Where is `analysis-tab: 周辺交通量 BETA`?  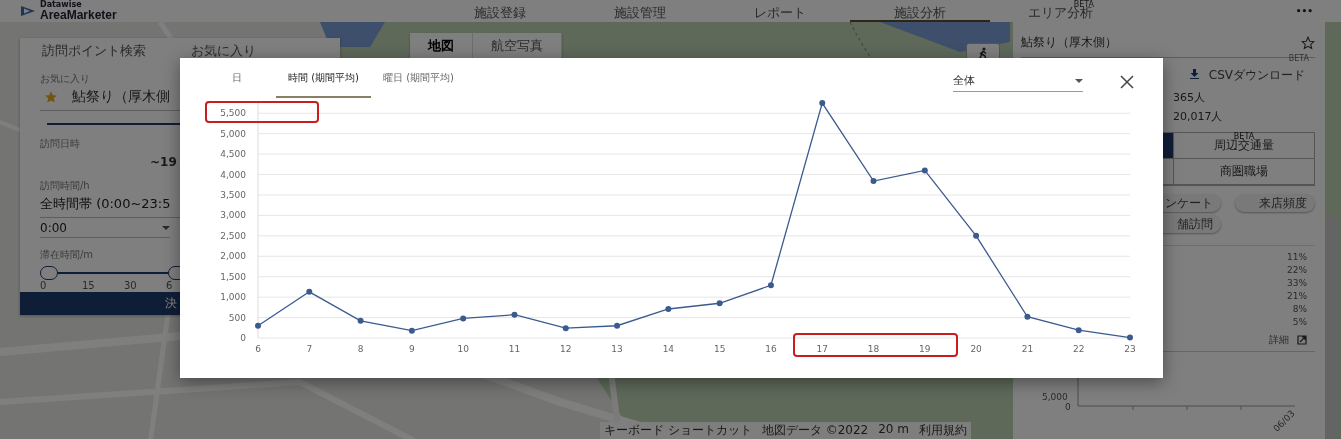
analysis-tab: 周辺交通量 BETA is located at coordinates (1244, 146).